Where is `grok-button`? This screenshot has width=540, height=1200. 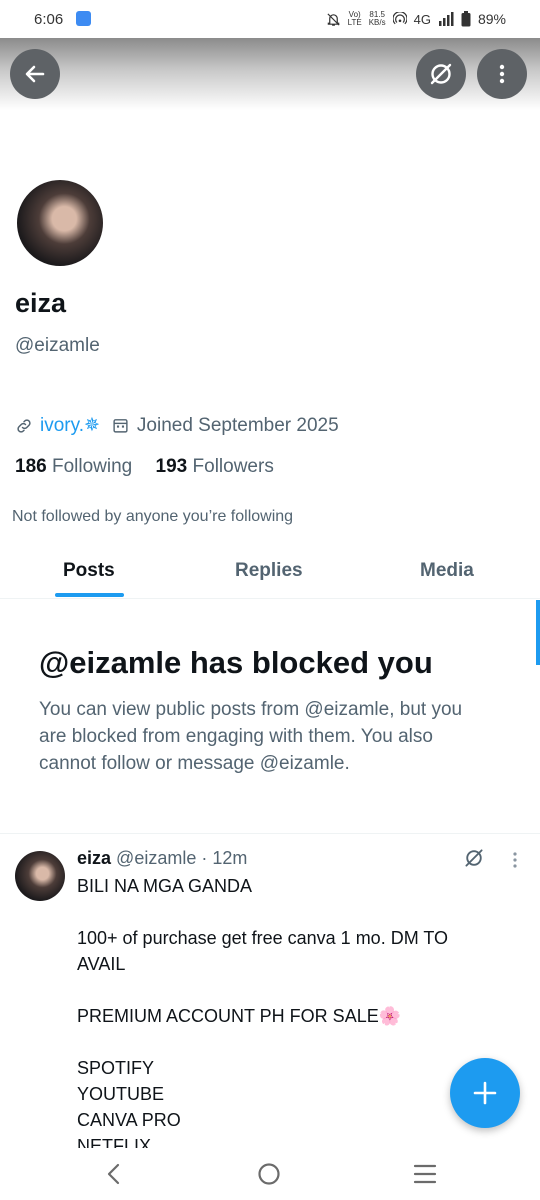 grok-button is located at coordinates (441, 74).